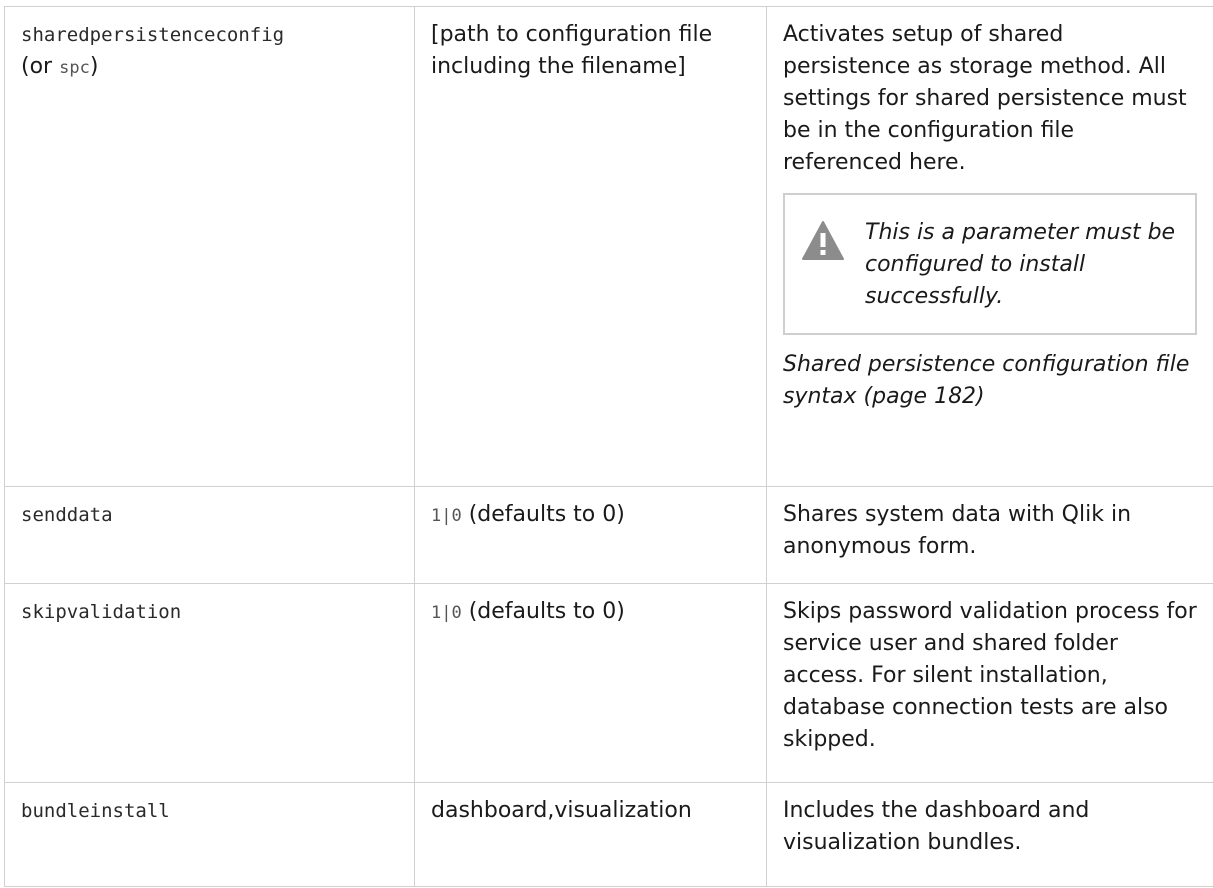 The image size is (1213, 888). What do you see at coordinates (590, 834) in the screenshot?
I see `value-cell: dashboard,visualization` at bounding box center [590, 834].